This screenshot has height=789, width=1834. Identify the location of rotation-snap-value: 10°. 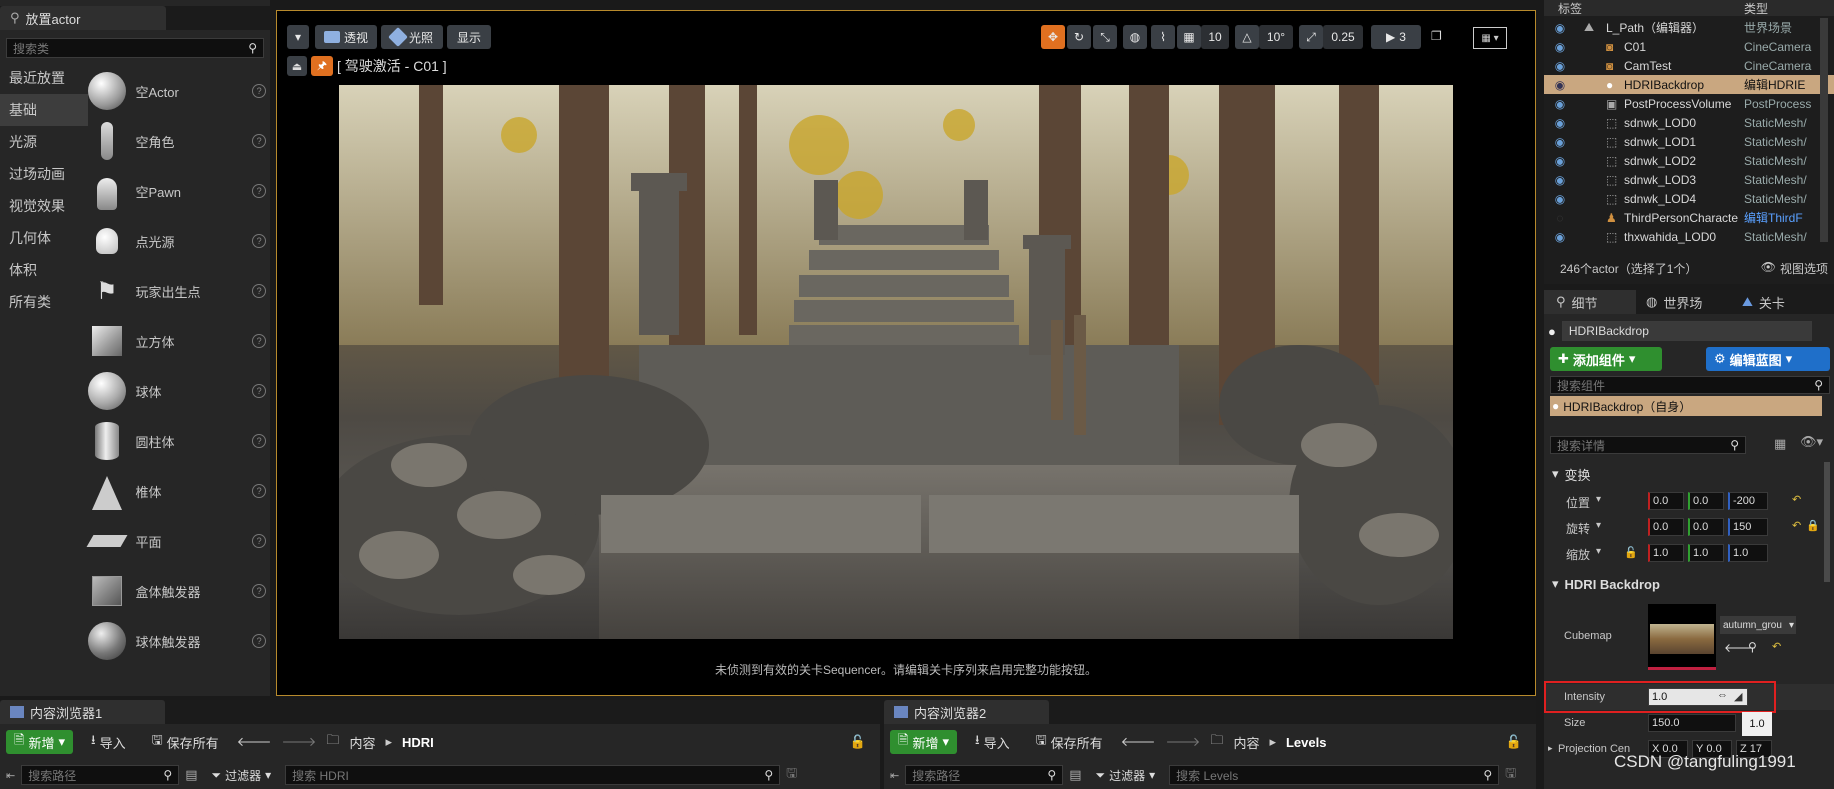
(1276, 37).